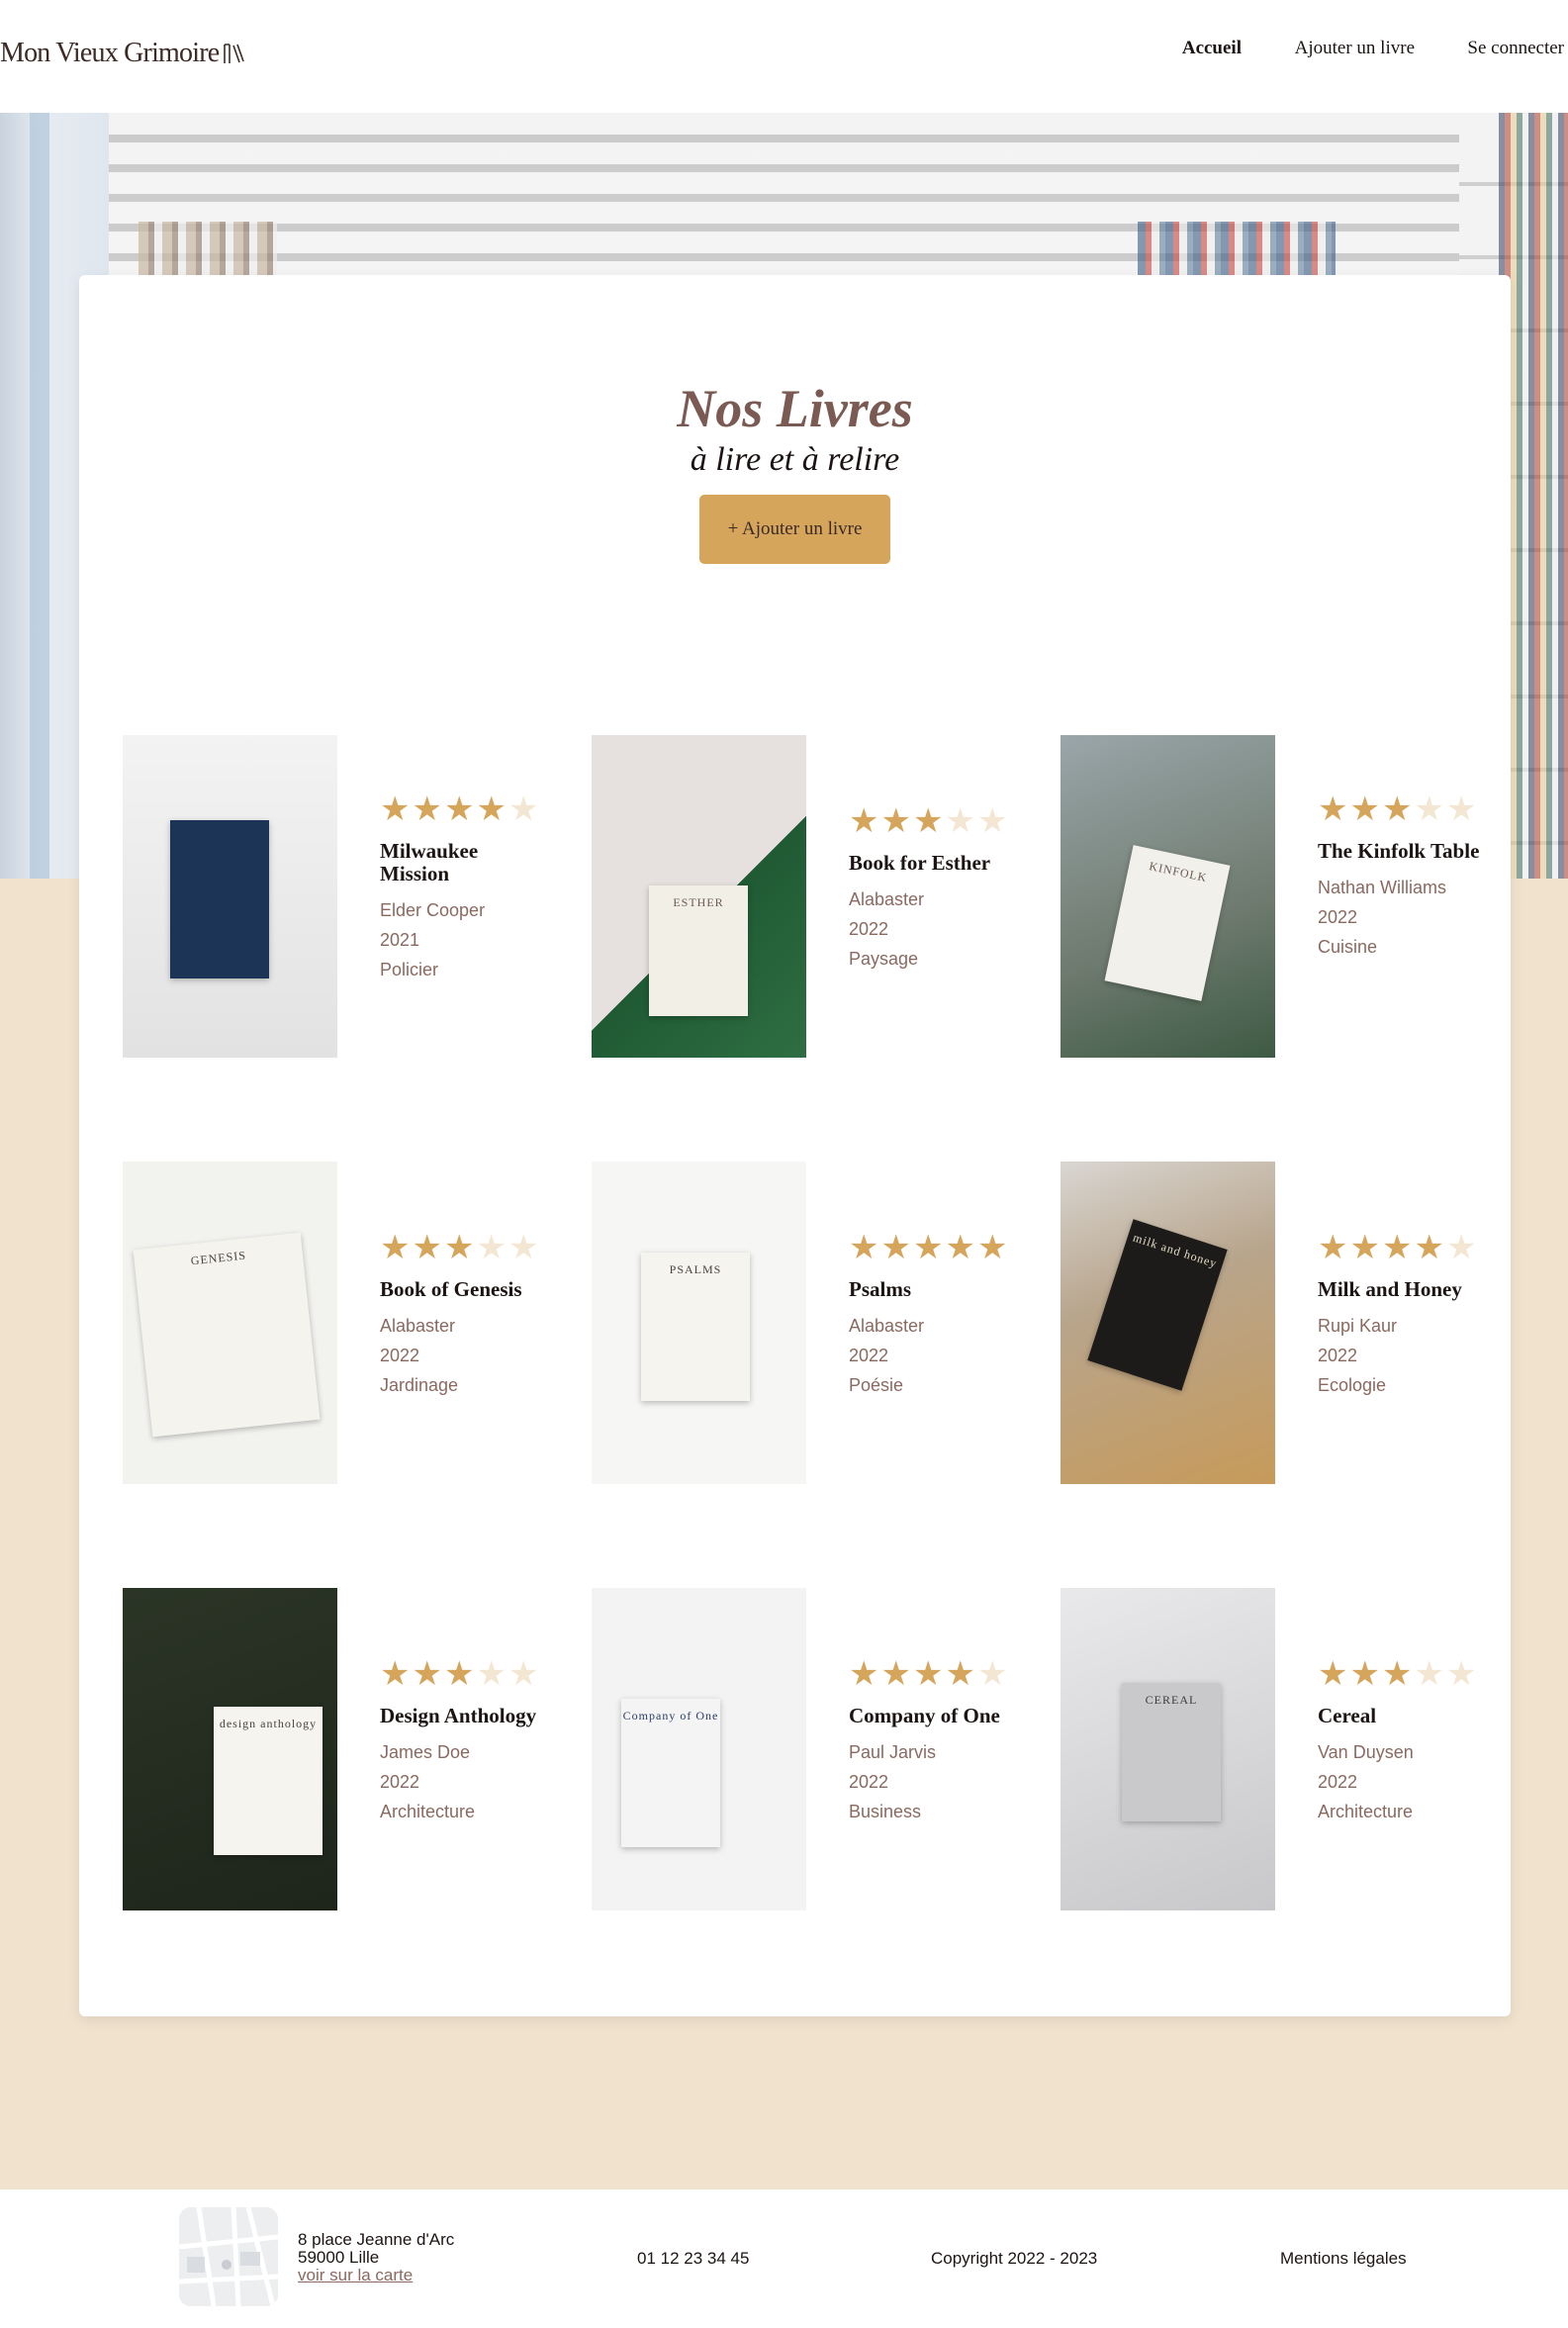  I want to click on book-cover-title: Company of One, so click(670, 1773).